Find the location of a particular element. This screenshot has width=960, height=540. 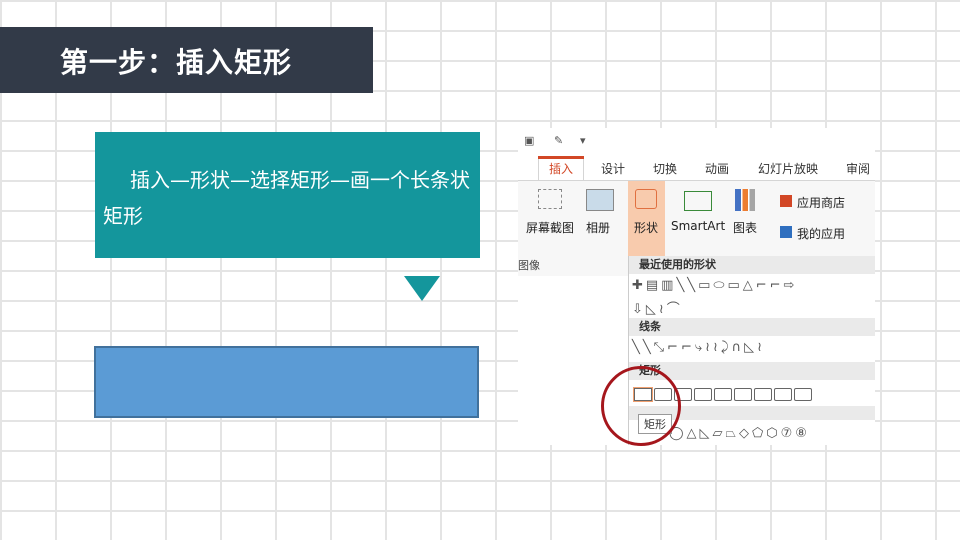

screenshot-icon is located at coordinates (550, 199).